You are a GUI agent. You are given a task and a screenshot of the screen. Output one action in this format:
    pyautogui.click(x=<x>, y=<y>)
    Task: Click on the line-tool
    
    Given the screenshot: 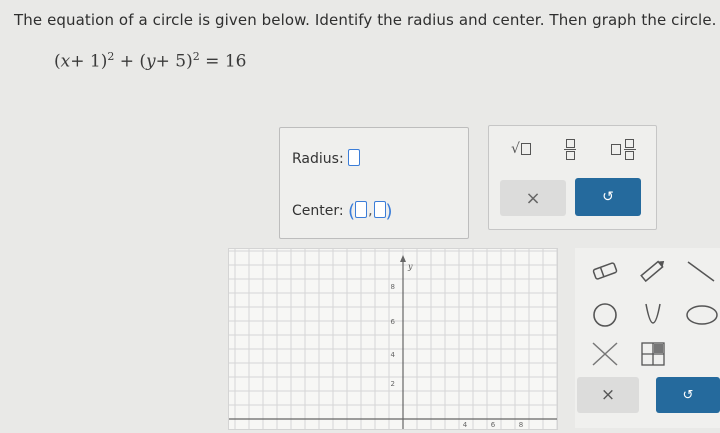 What is the action you would take?
    pyautogui.click(x=700, y=271)
    